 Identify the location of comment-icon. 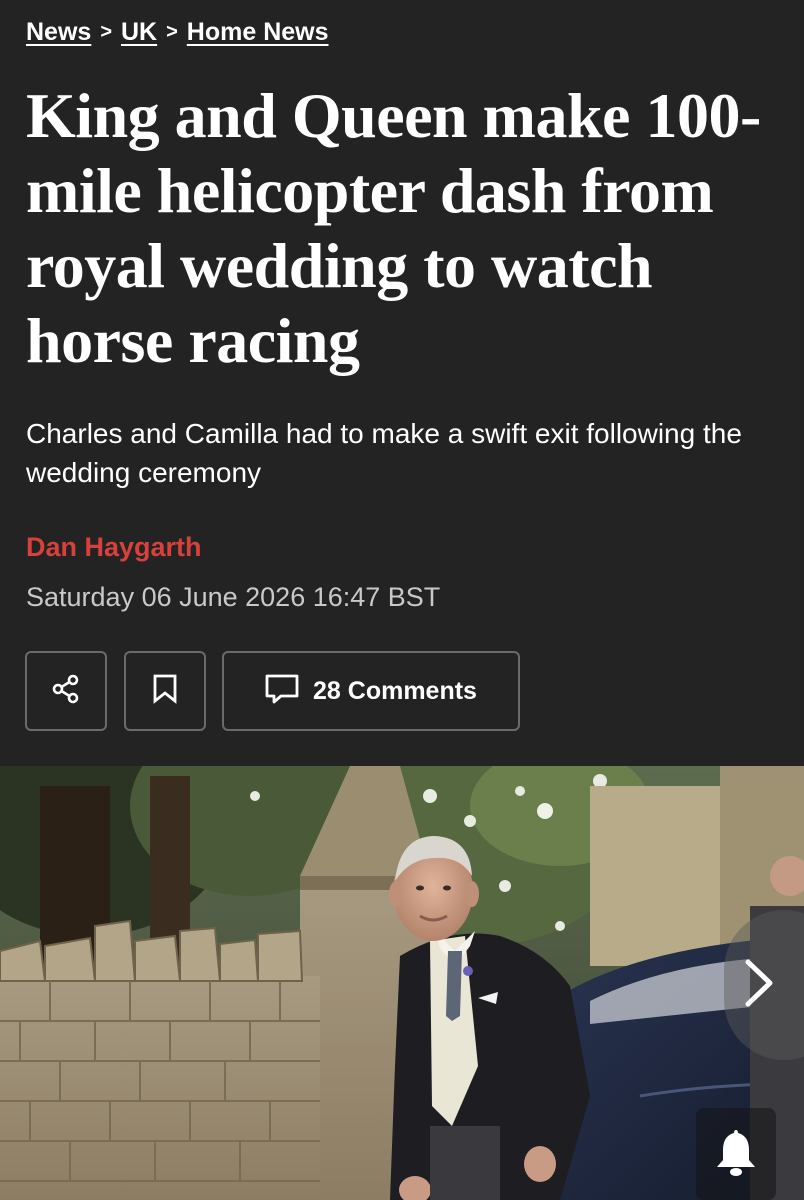
(282, 691).